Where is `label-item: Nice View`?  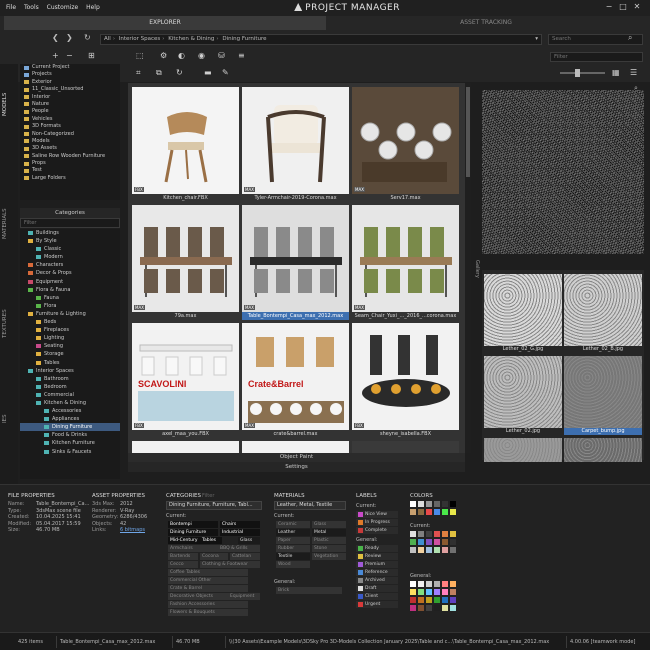 label-item: Nice View is located at coordinates (377, 514).